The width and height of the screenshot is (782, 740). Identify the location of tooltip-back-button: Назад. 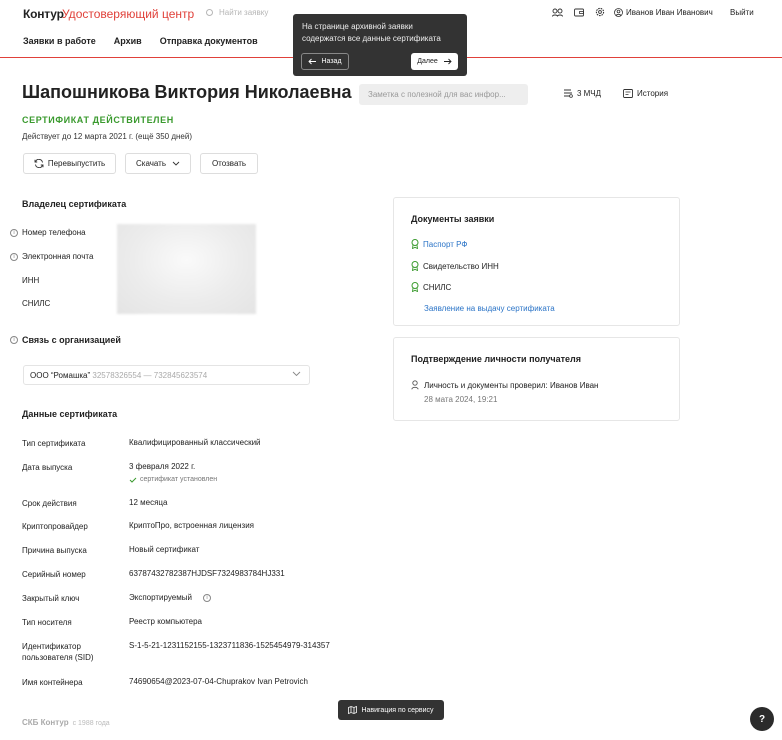
(325, 61).